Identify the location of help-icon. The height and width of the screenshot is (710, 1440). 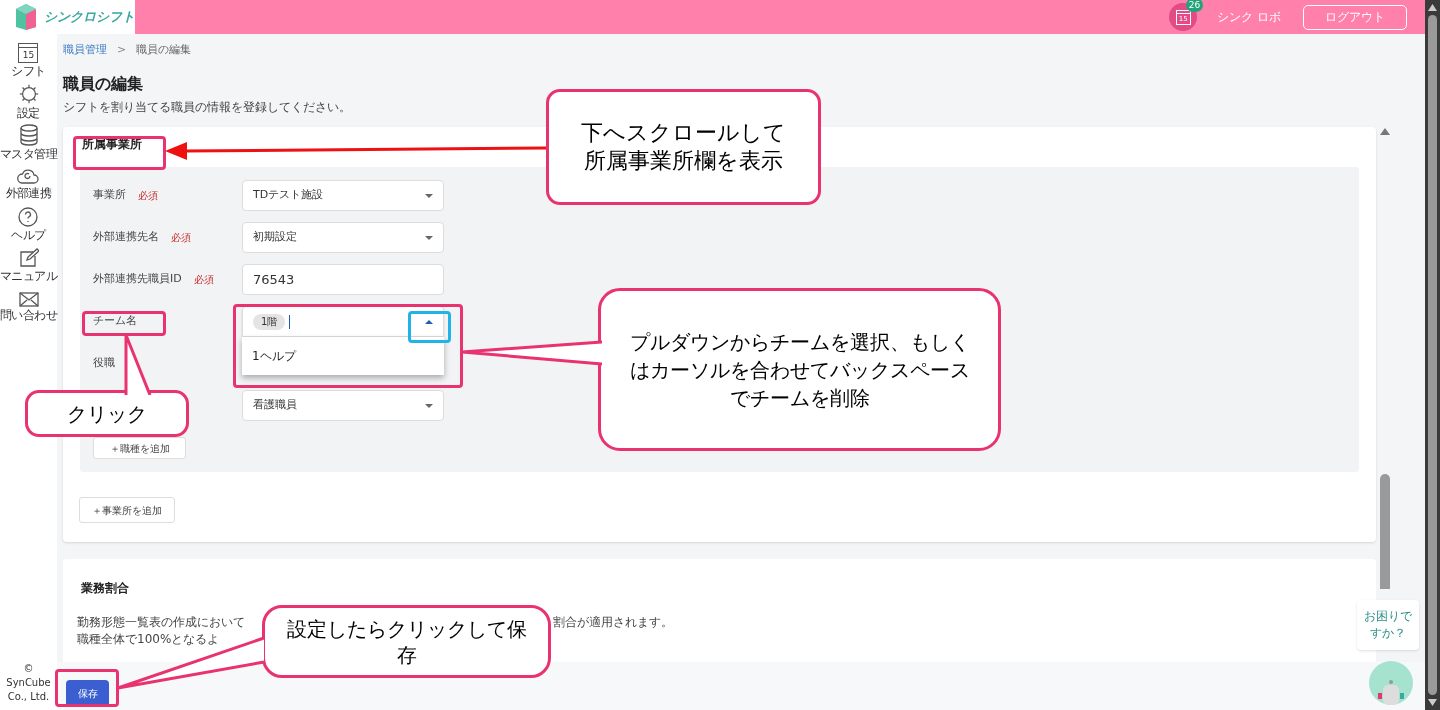
(28, 217).